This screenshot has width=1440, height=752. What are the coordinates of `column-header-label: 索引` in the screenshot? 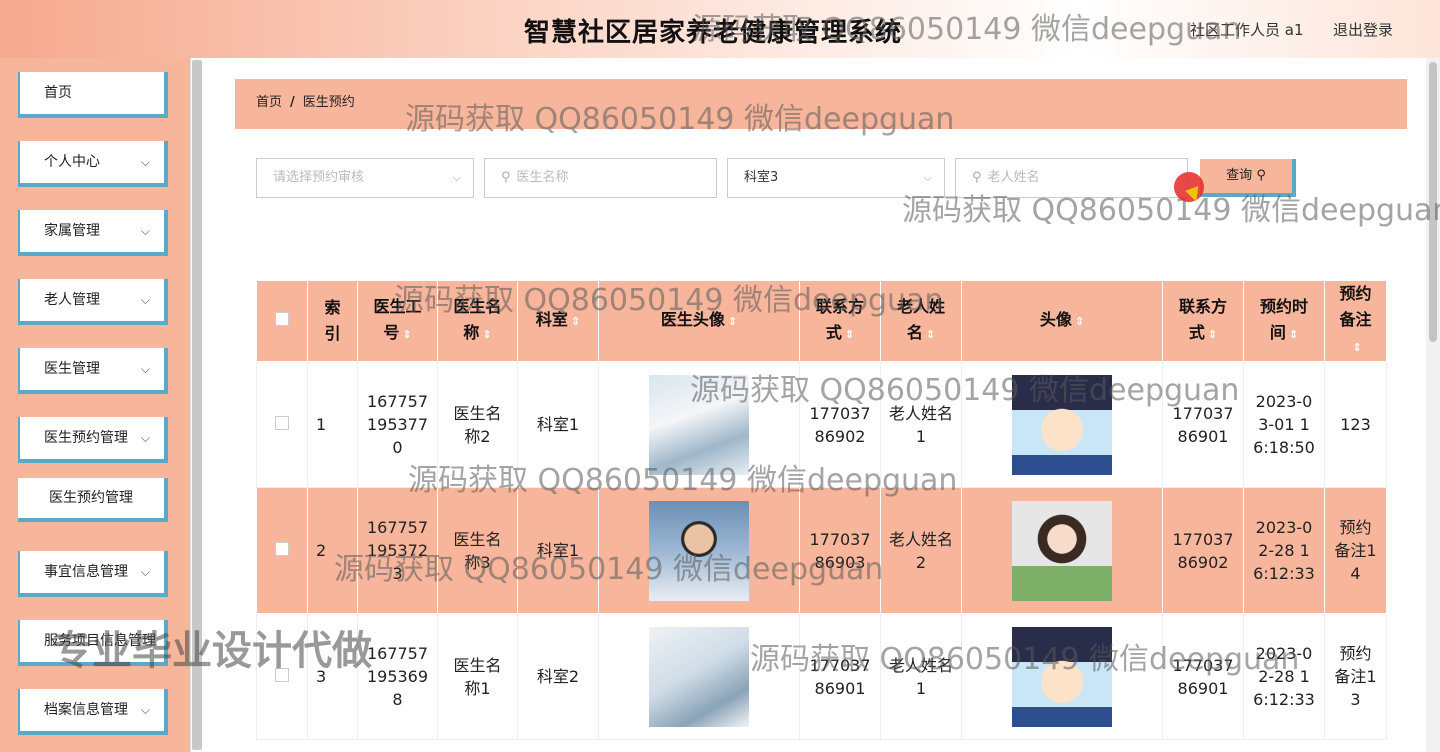 It's located at (332, 320).